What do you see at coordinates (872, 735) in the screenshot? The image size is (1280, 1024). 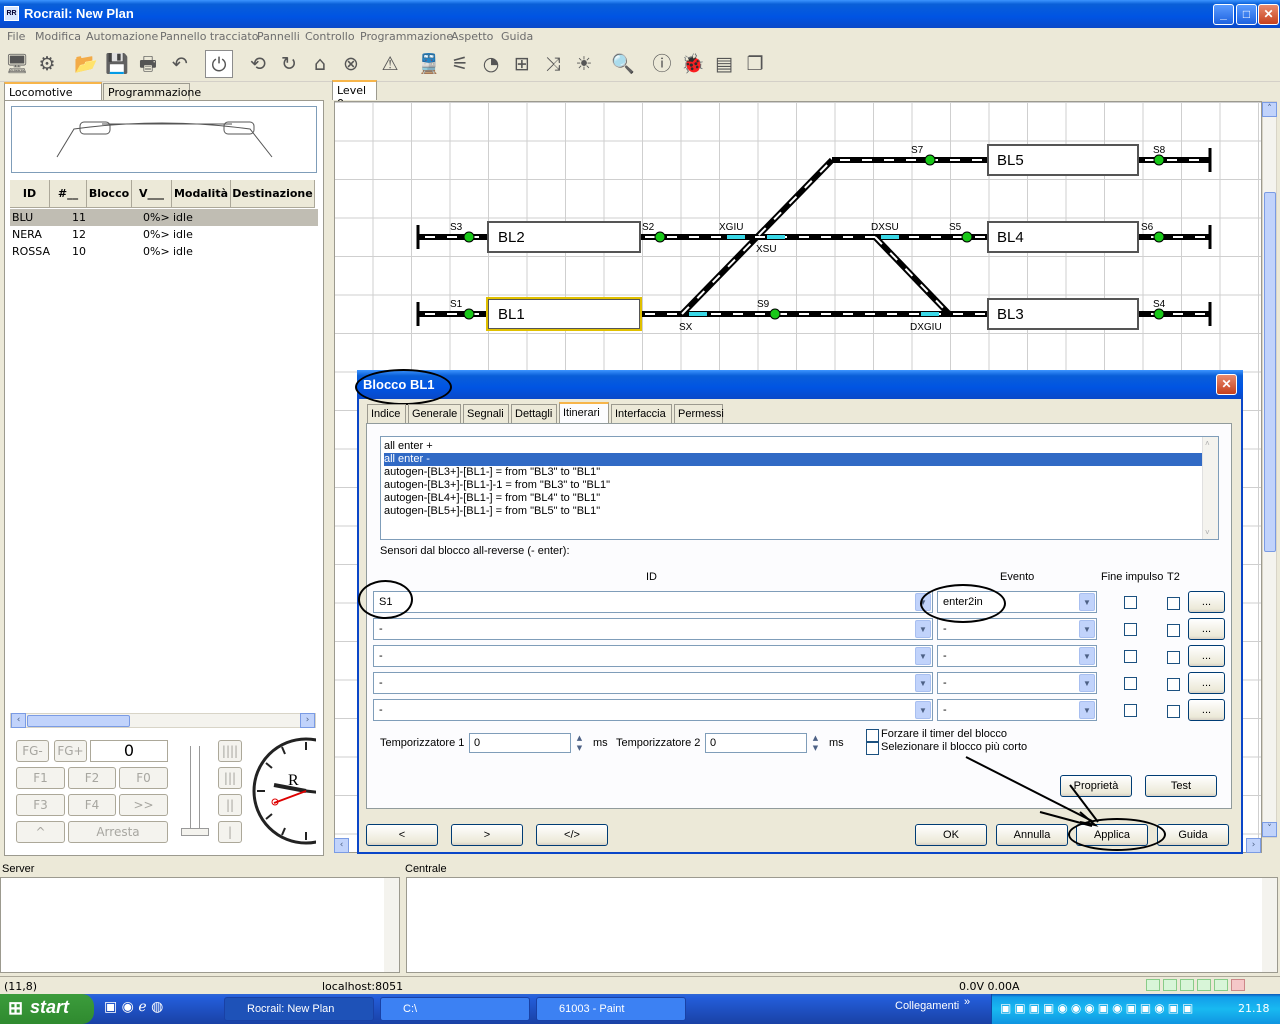 I see `force-timer-checkbox` at bounding box center [872, 735].